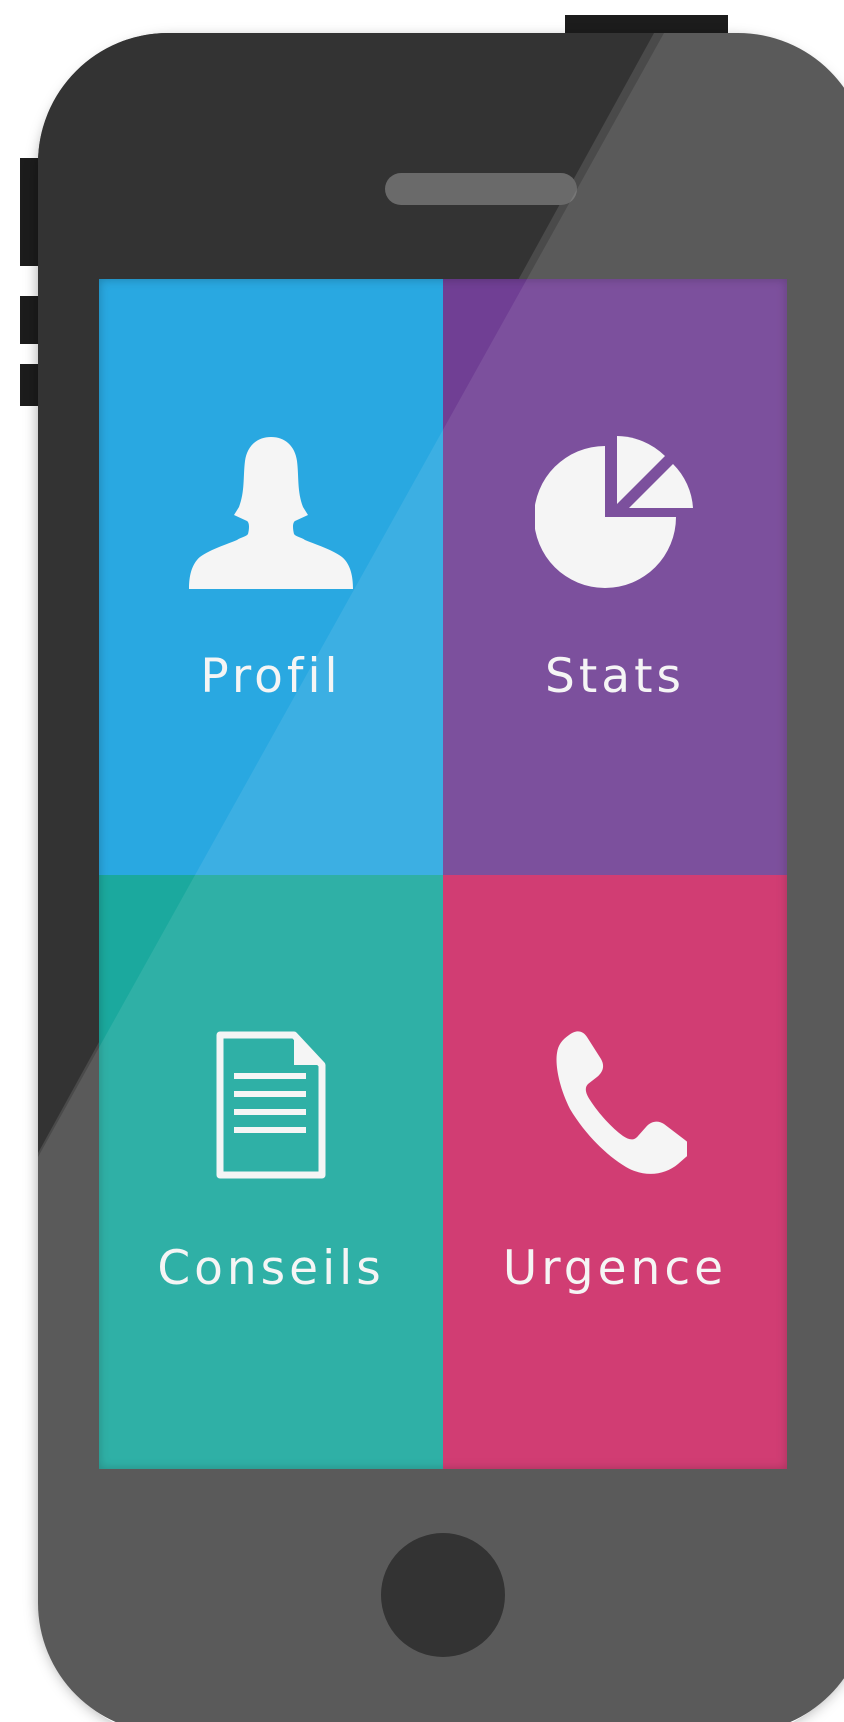 The image size is (844, 1722). What do you see at coordinates (615, 1268) in the screenshot?
I see `tile-label-urgence: Urgence` at bounding box center [615, 1268].